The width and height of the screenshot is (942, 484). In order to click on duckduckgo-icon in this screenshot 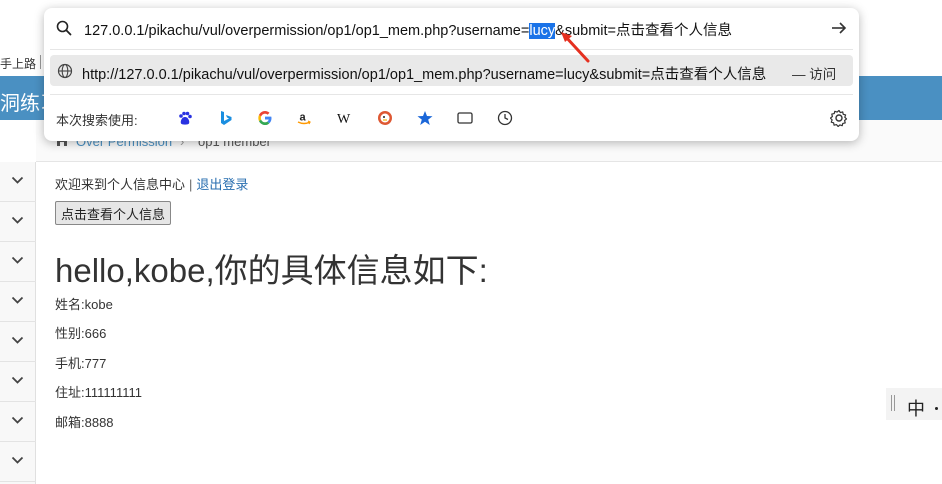, I will do `click(385, 118)`.